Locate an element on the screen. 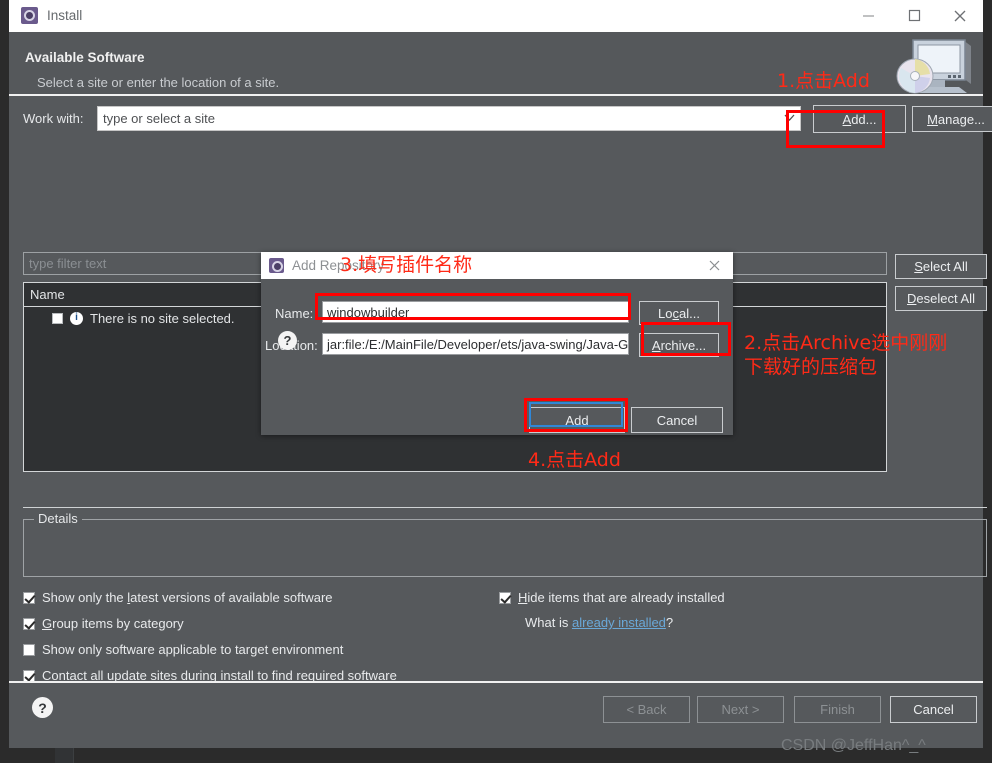 This screenshot has width=992, height=763. select-all-label: Select All is located at coordinates (941, 266).